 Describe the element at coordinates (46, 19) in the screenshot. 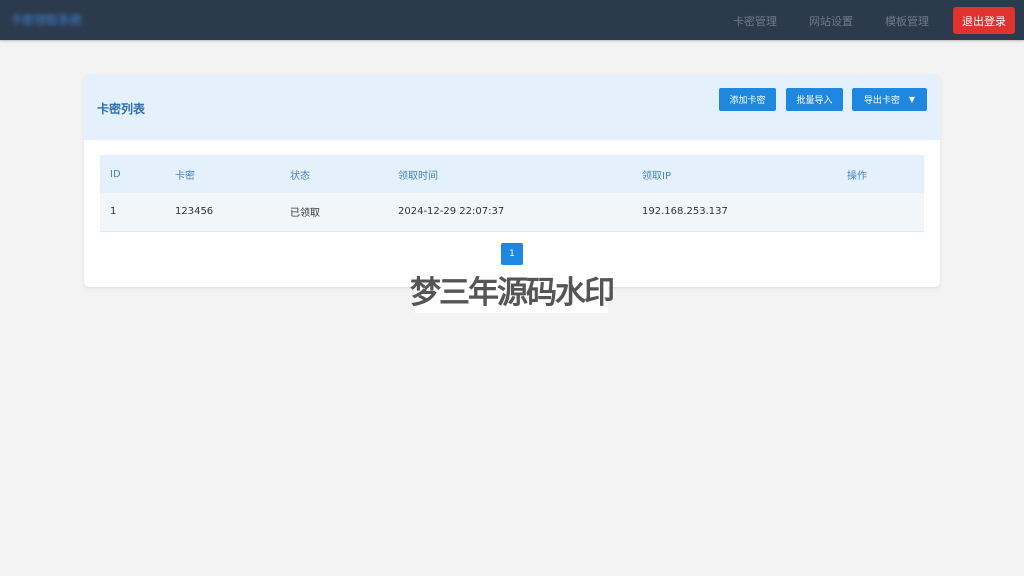

I see `site-brand: 卡密领取系统` at that location.